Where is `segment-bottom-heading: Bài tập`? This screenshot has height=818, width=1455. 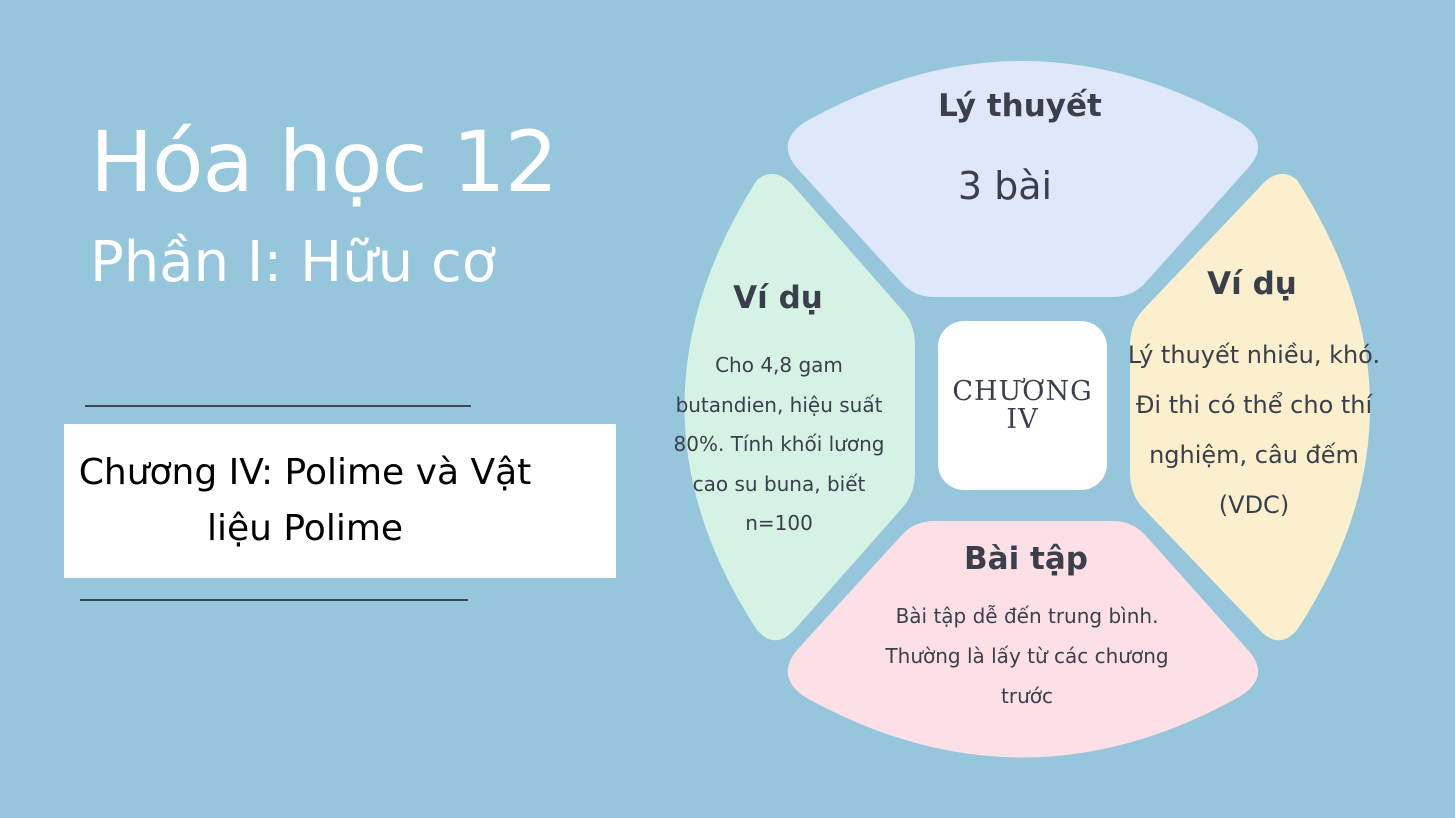
segment-bottom-heading: Bài tập is located at coordinates (1026, 559).